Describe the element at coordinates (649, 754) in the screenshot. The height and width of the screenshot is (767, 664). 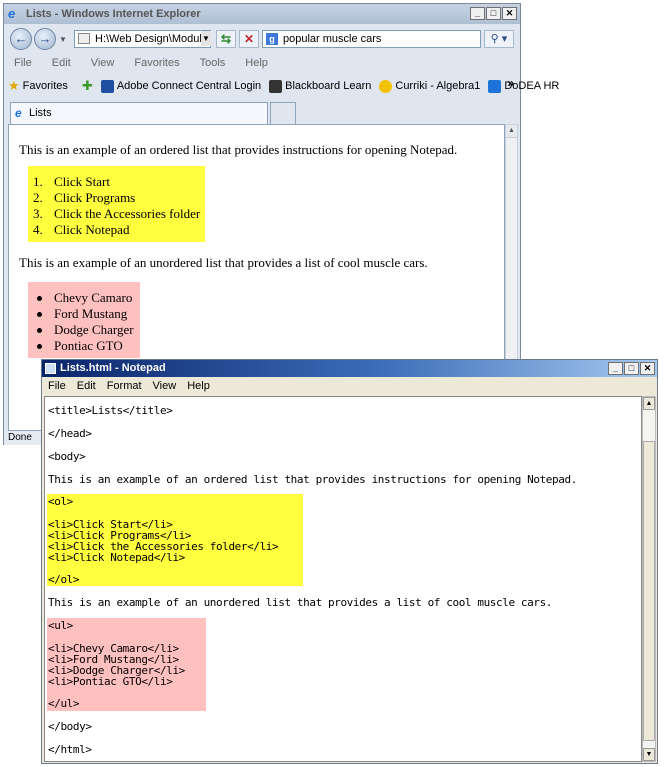
I see `scroll-down-icon: ▼` at that location.